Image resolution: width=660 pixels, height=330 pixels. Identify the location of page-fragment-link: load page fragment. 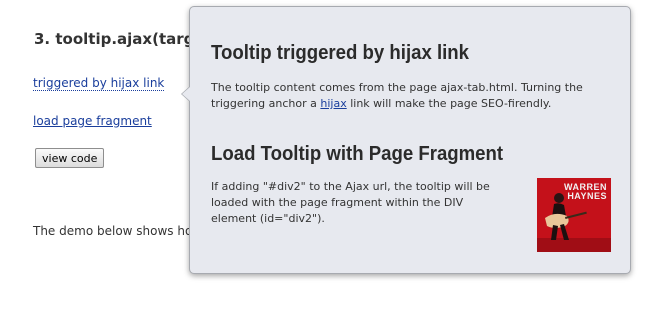
(92, 121).